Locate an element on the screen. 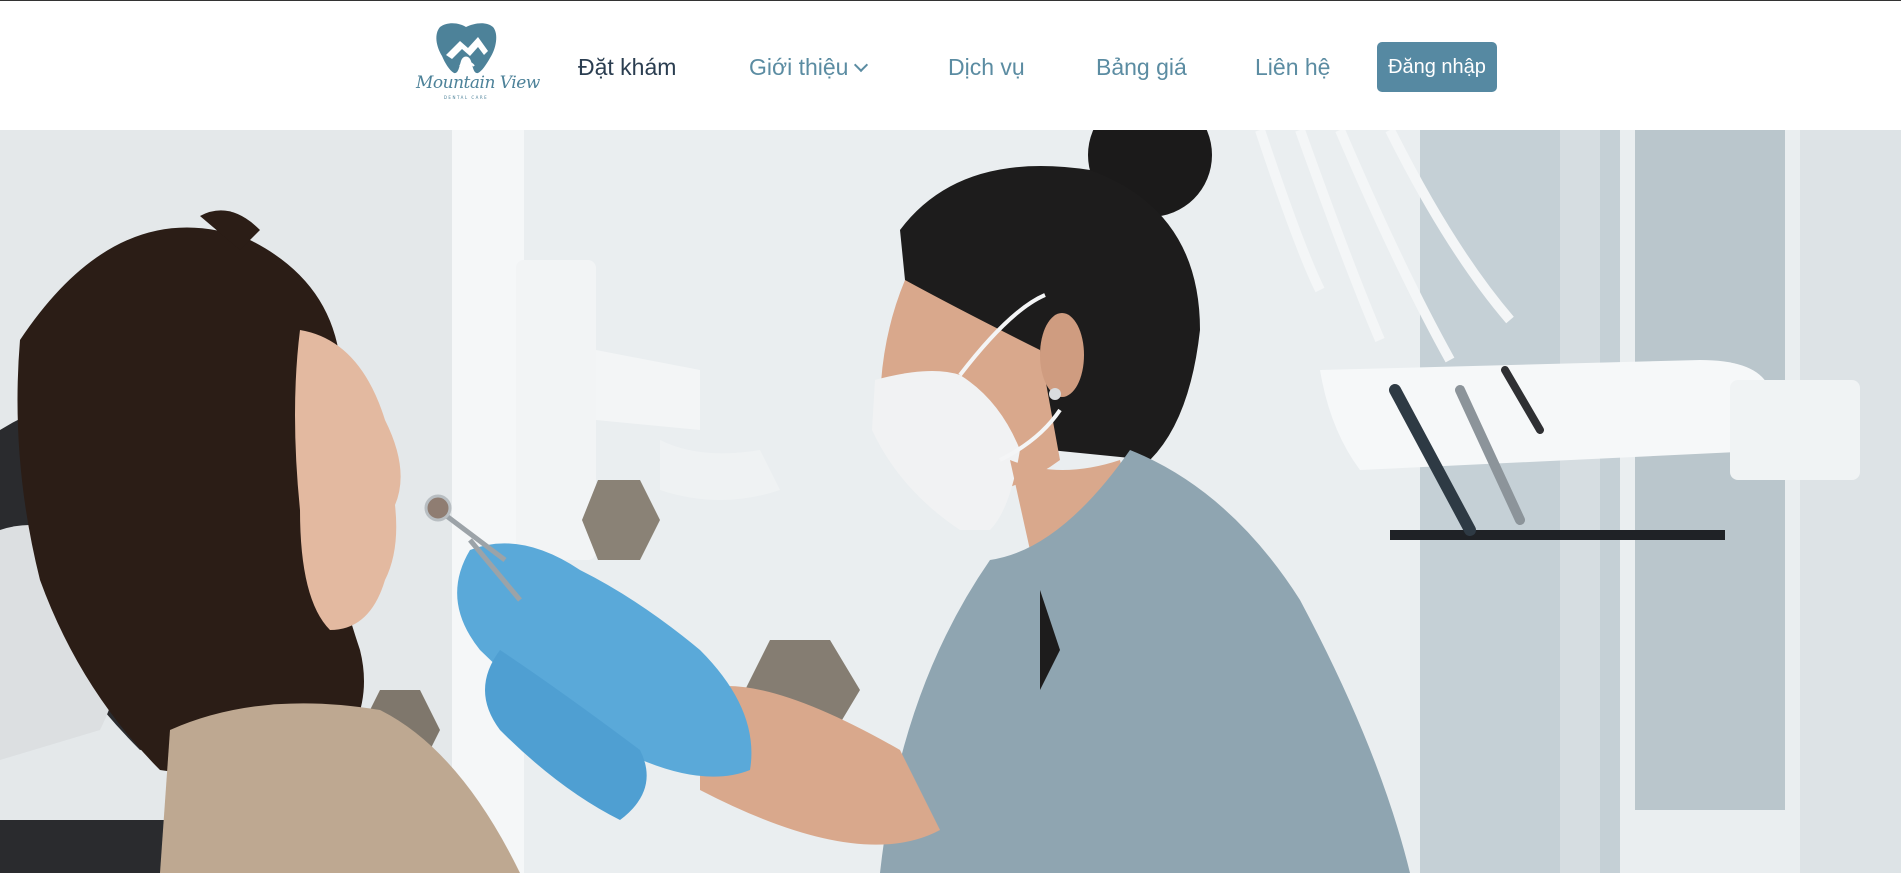 The image size is (1901, 873). nav-item-bang-gia: Bảng giá is located at coordinates (1141, 67).